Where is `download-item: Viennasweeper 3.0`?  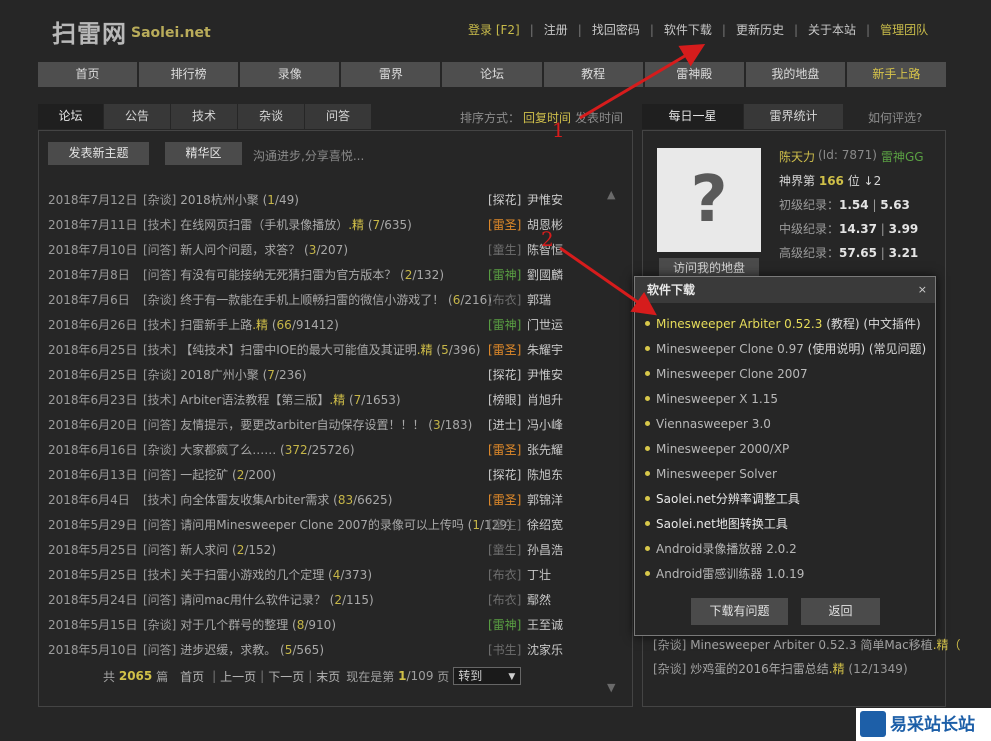 download-item: Viennasweeper 3.0 is located at coordinates (785, 427).